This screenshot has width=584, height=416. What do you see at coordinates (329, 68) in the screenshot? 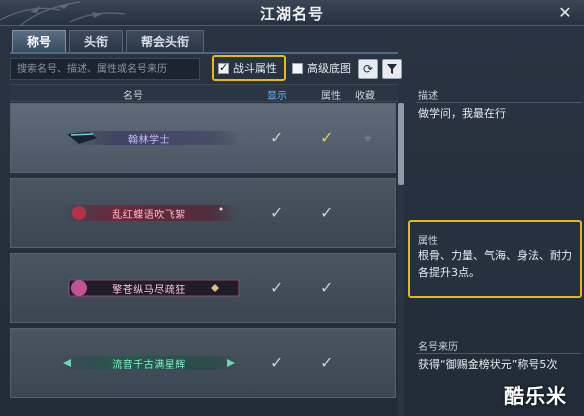
I see `advanced-bg-label: 高级底图` at bounding box center [329, 68].